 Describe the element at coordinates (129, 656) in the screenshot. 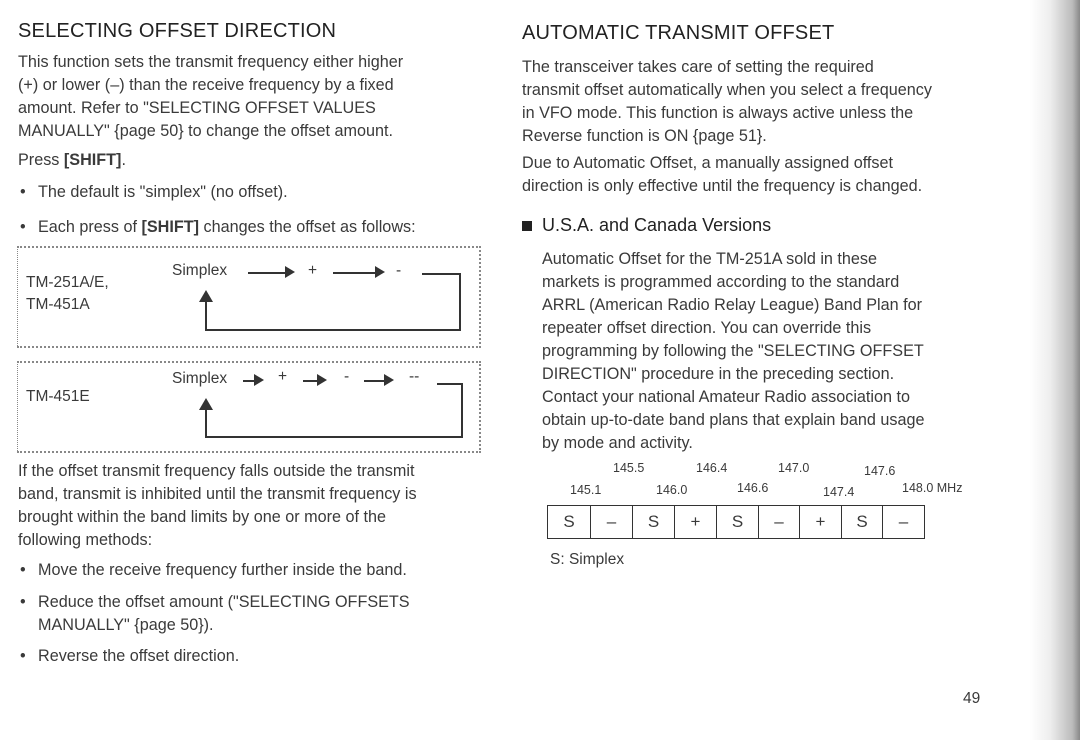

I see `bullet-reverse-offset: Reverse the offset direction.` at that location.